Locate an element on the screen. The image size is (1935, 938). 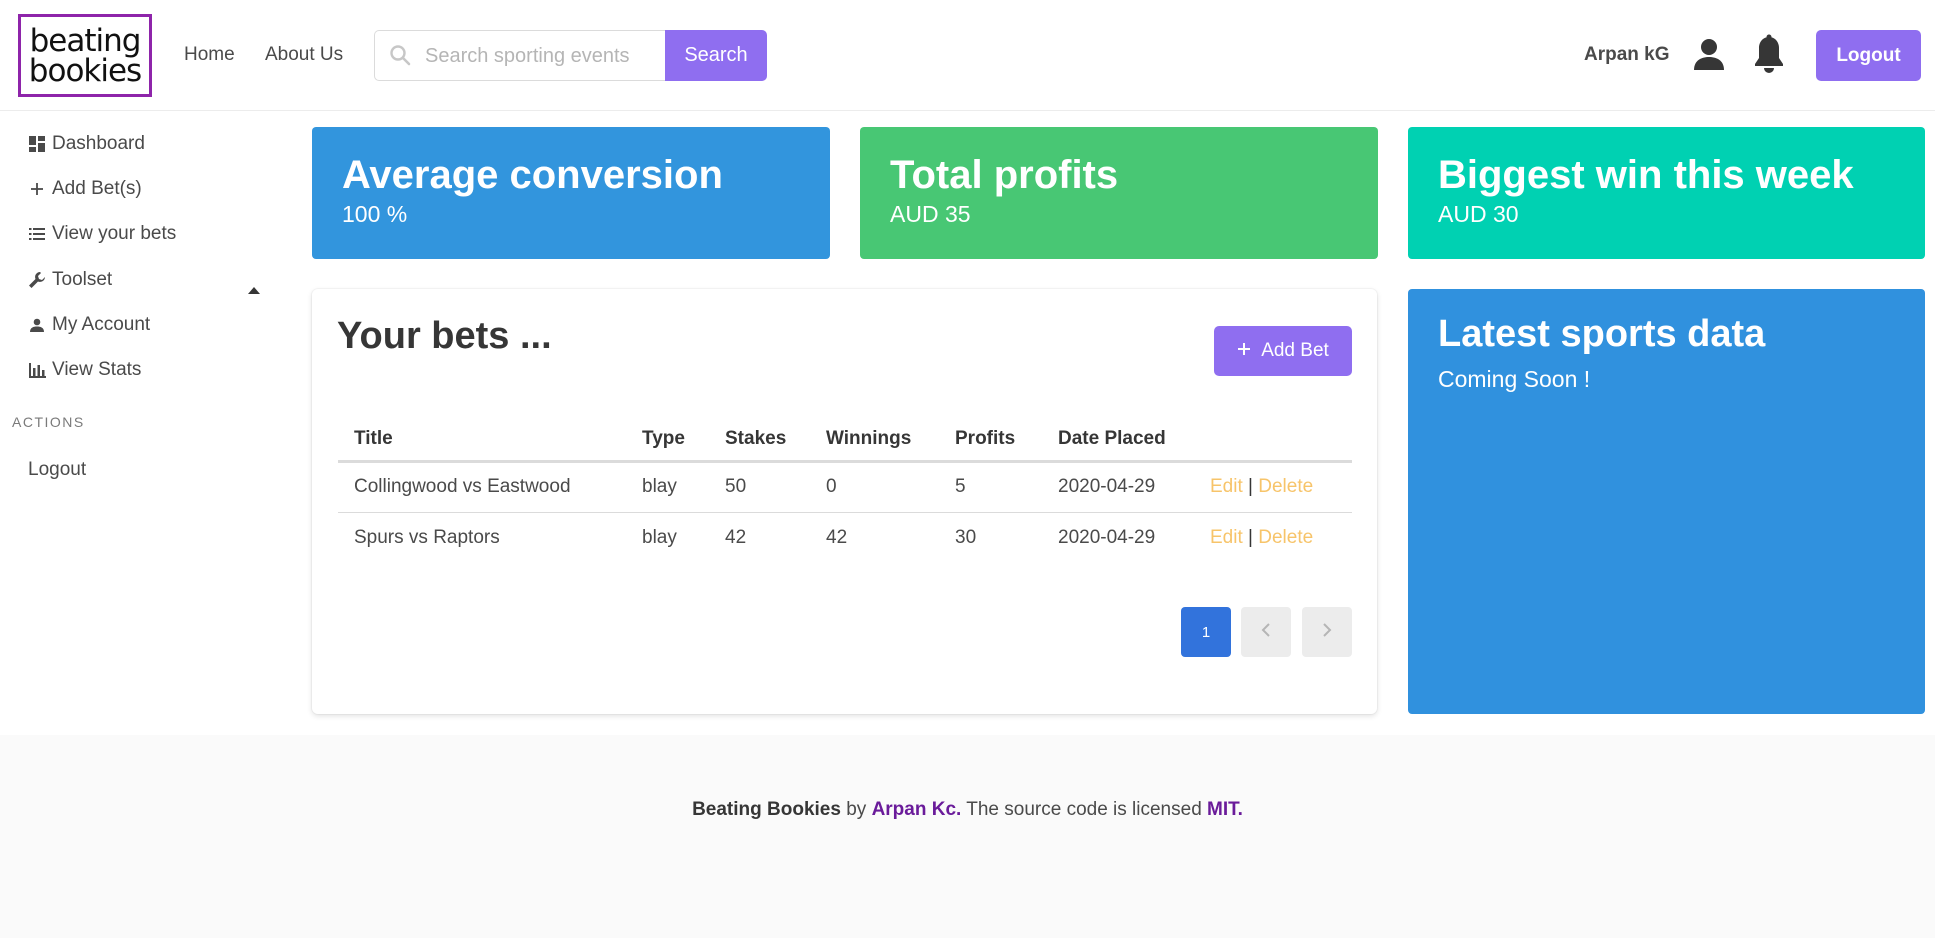
cell-stakes: 42 is located at coordinates (736, 537).